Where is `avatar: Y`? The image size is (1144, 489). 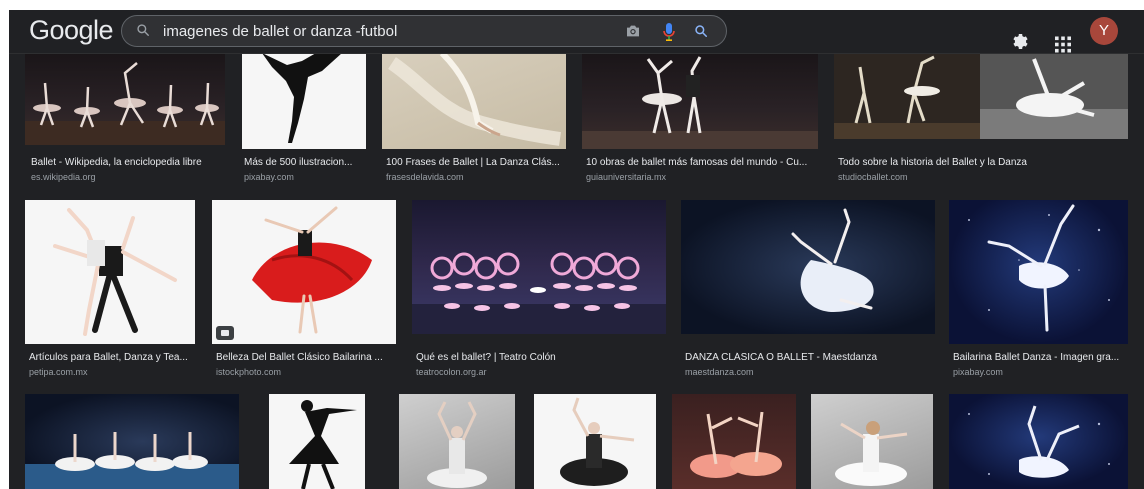 avatar: Y is located at coordinates (1104, 31).